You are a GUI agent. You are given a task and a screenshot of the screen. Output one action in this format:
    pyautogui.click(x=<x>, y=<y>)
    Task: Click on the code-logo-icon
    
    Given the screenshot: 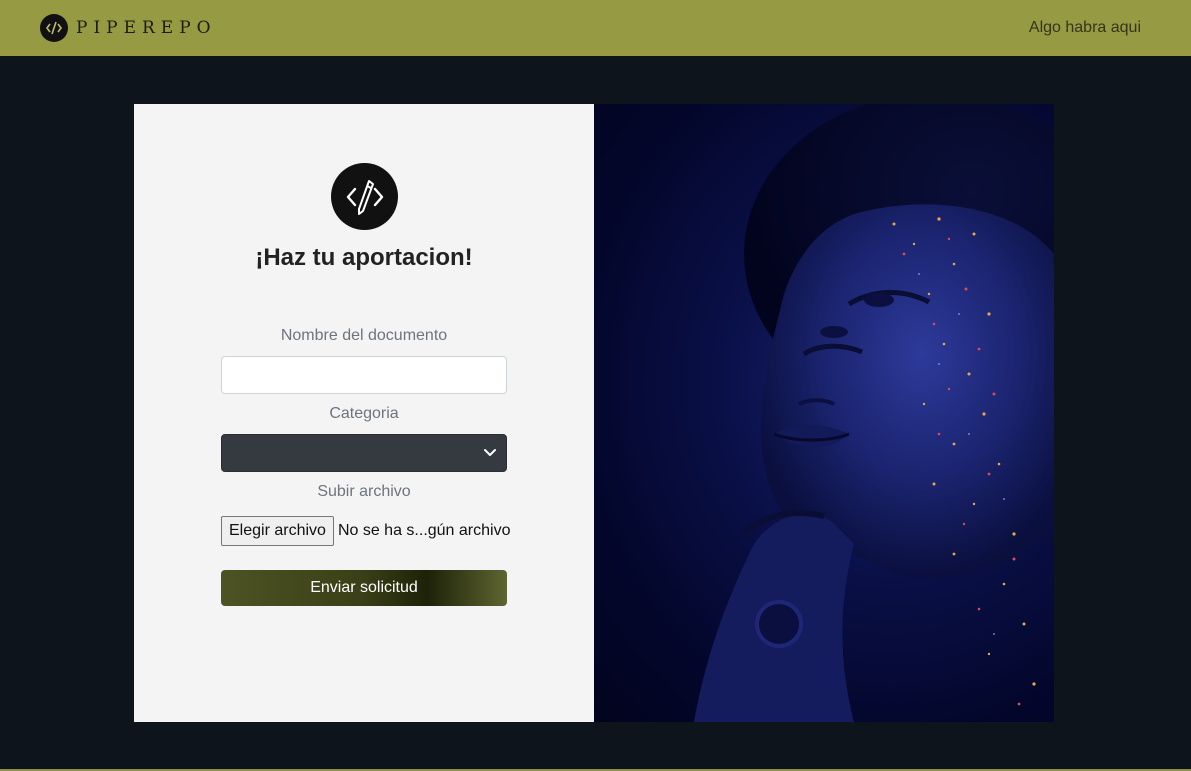 What is the action you would take?
    pyautogui.click(x=54, y=28)
    